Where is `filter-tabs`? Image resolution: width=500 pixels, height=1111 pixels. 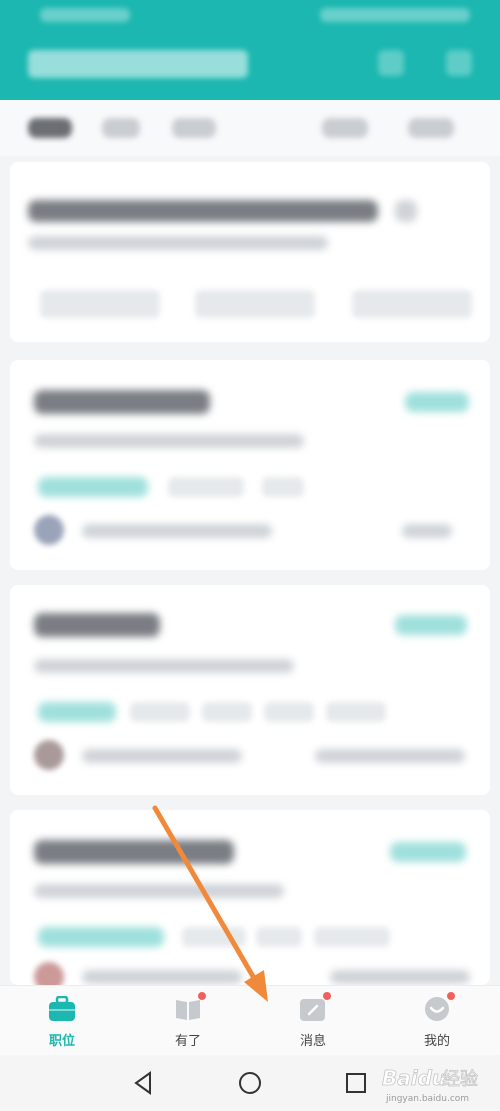 filter-tabs is located at coordinates (250, 128).